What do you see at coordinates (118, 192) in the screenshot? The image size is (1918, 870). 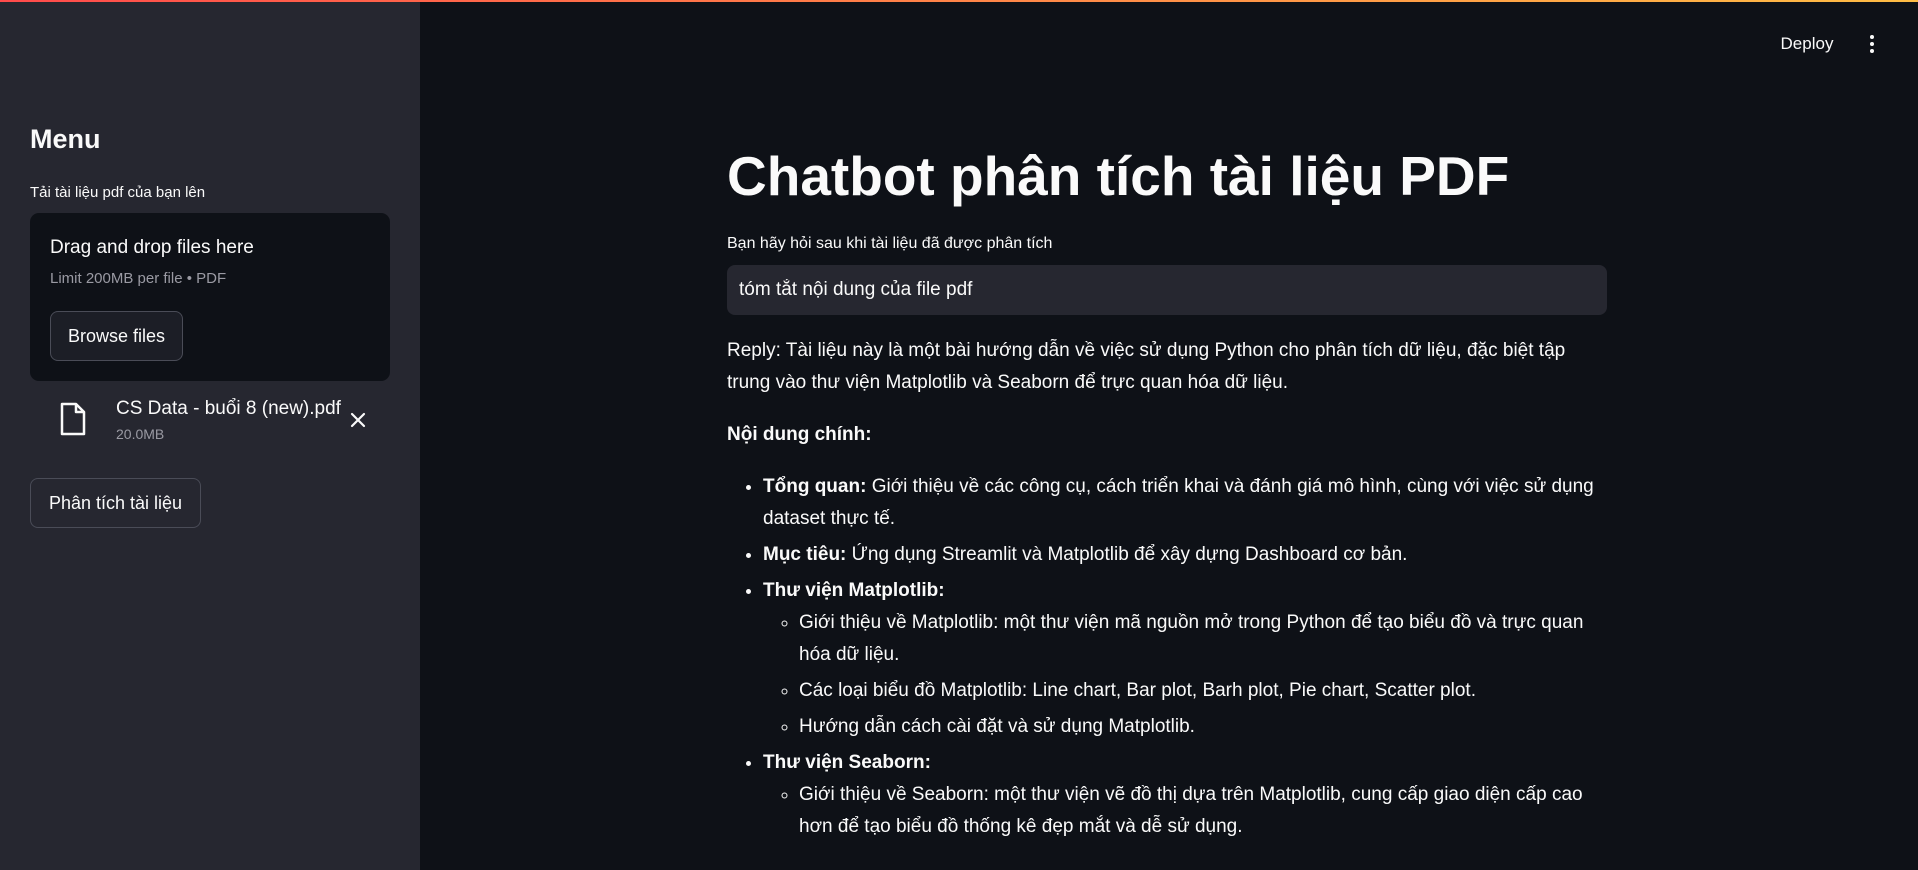 I see `uploader-label: Tải tài liệu pdf của bạn lên` at bounding box center [118, 192].